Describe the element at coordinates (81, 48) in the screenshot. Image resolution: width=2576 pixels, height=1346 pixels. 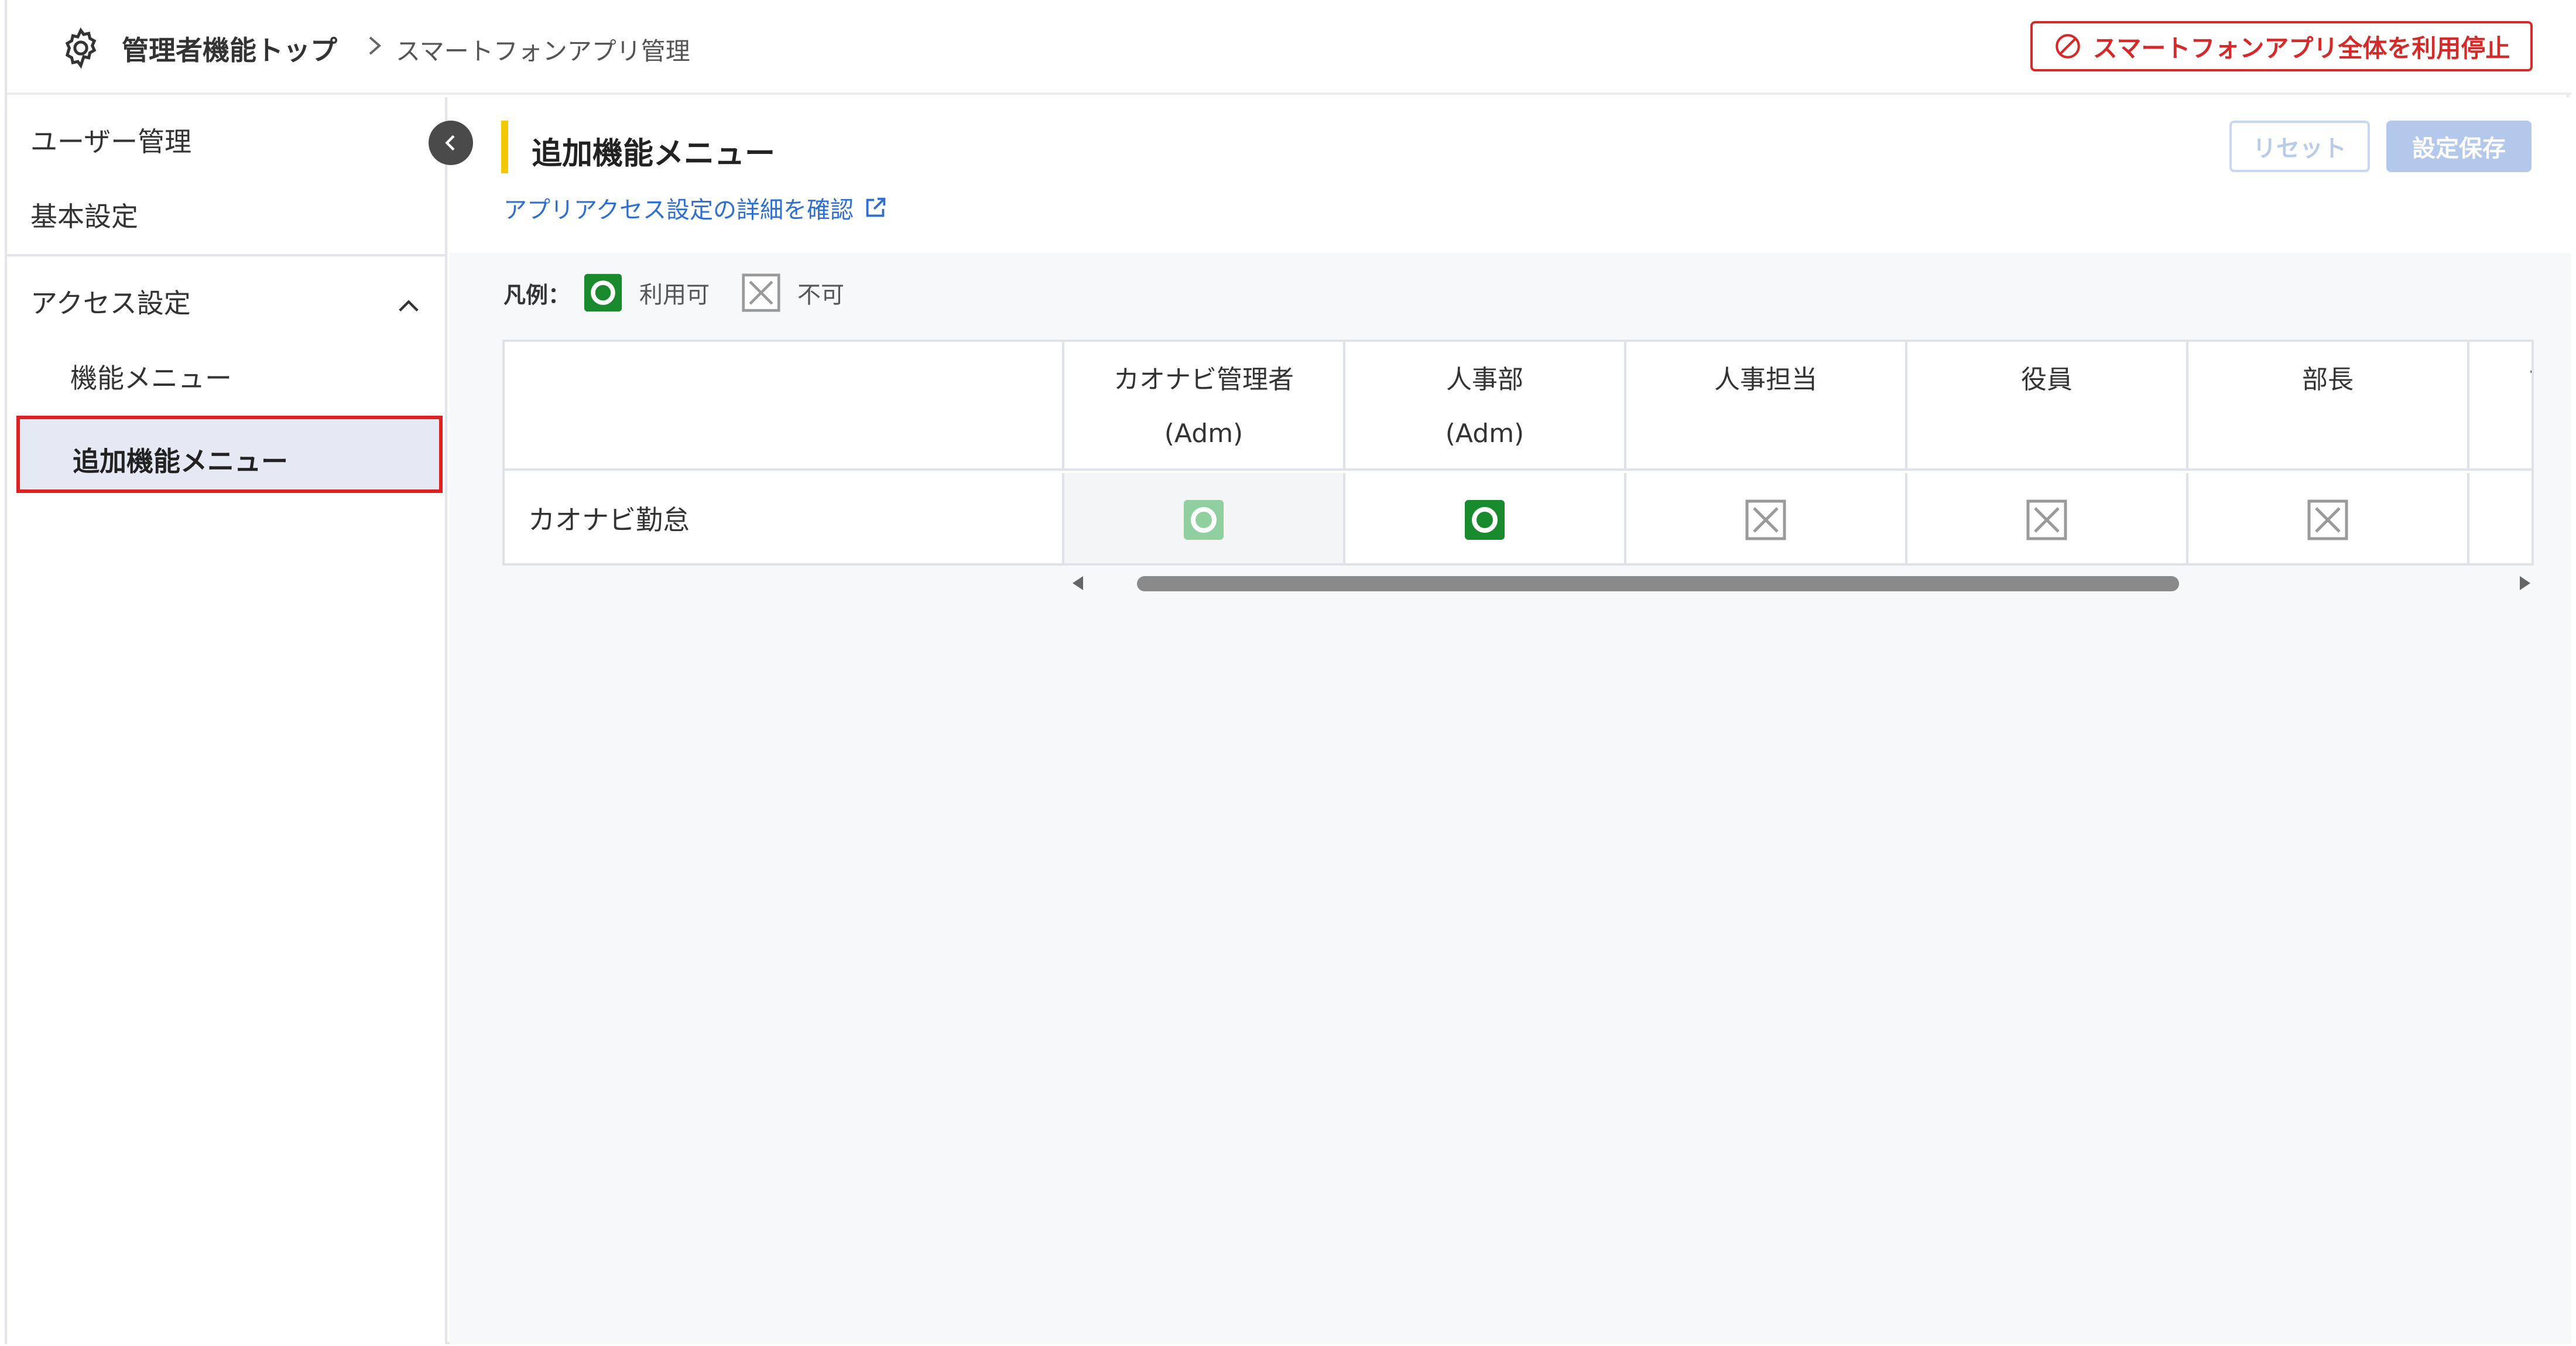
I see `gear-icon` at that location.